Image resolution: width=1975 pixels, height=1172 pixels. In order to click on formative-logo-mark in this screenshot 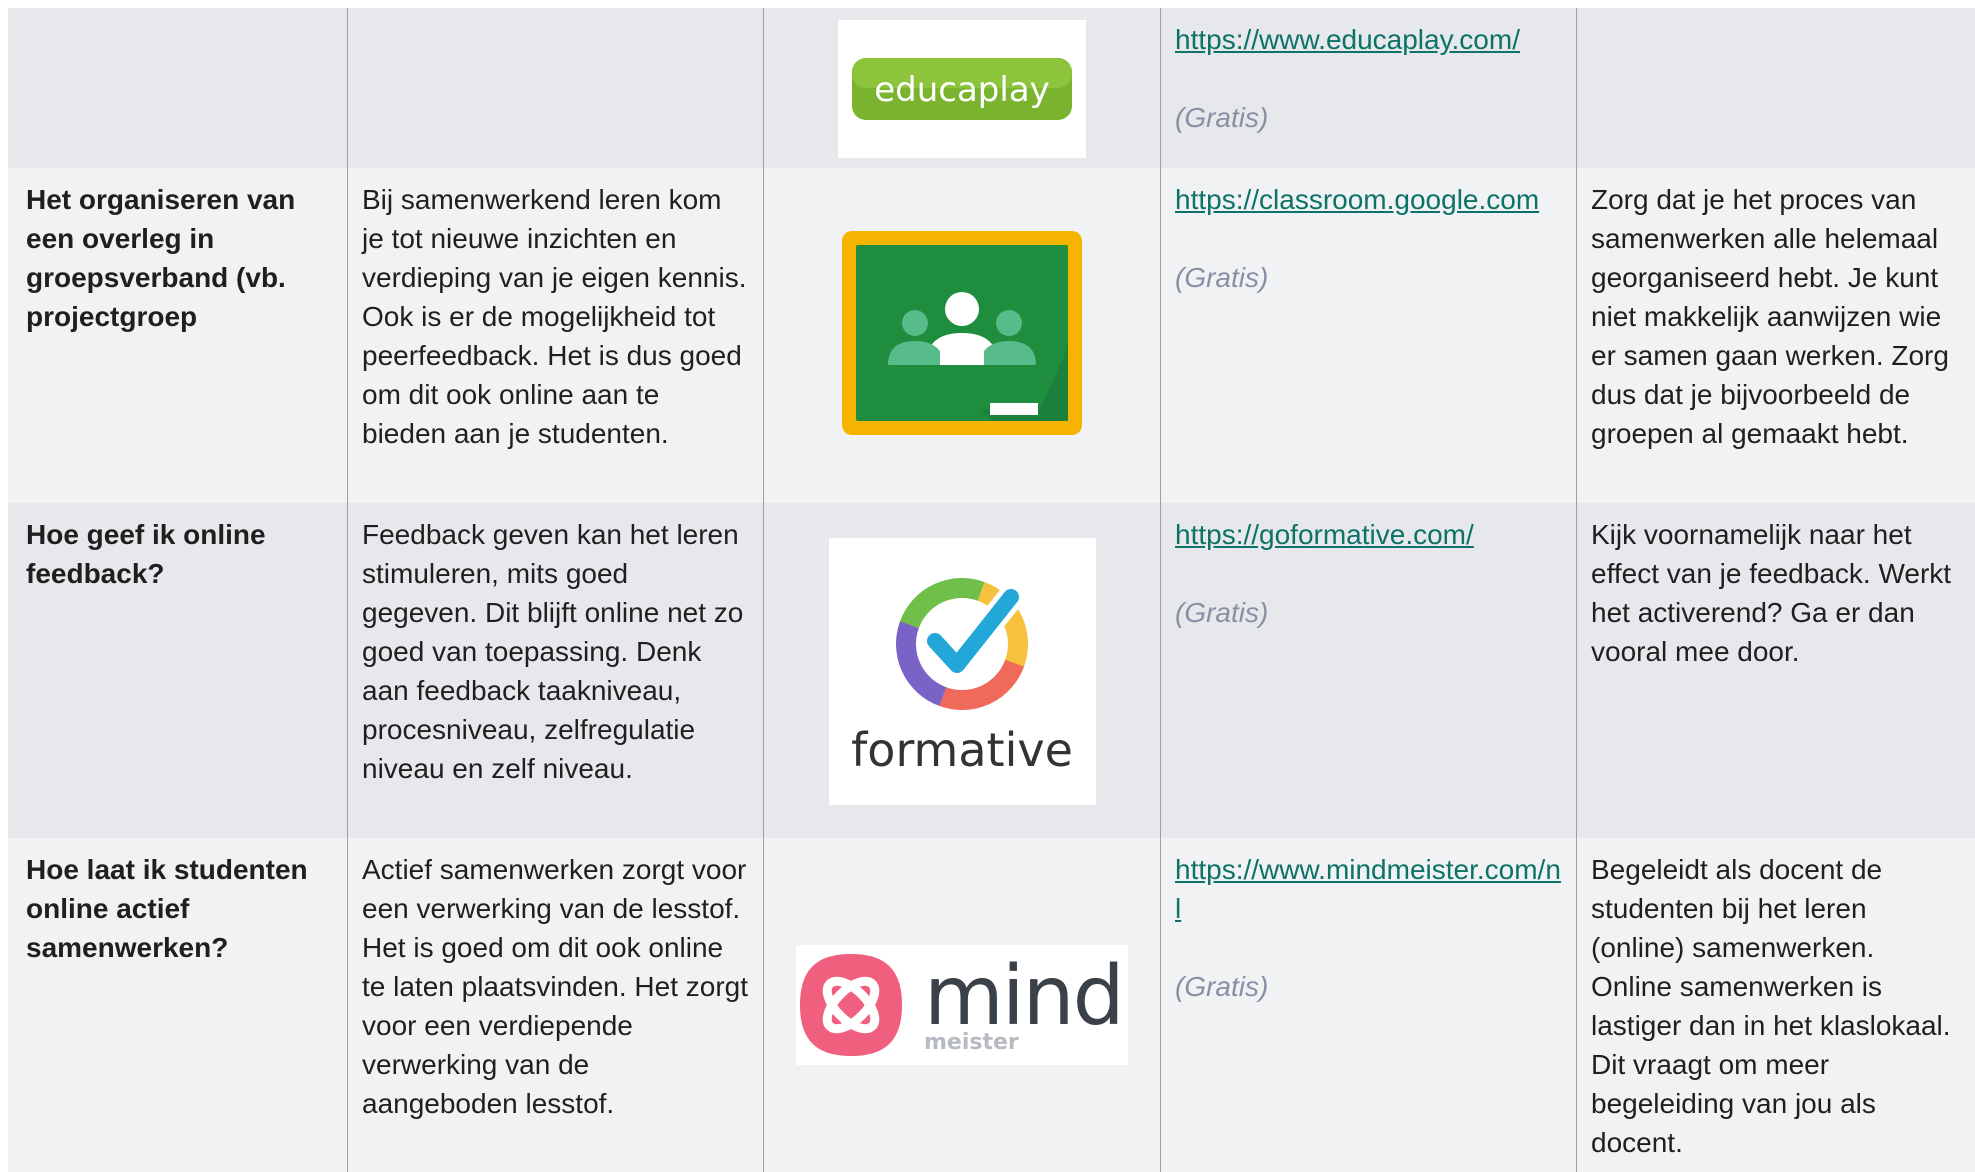, I will do `click(962, 643)`.